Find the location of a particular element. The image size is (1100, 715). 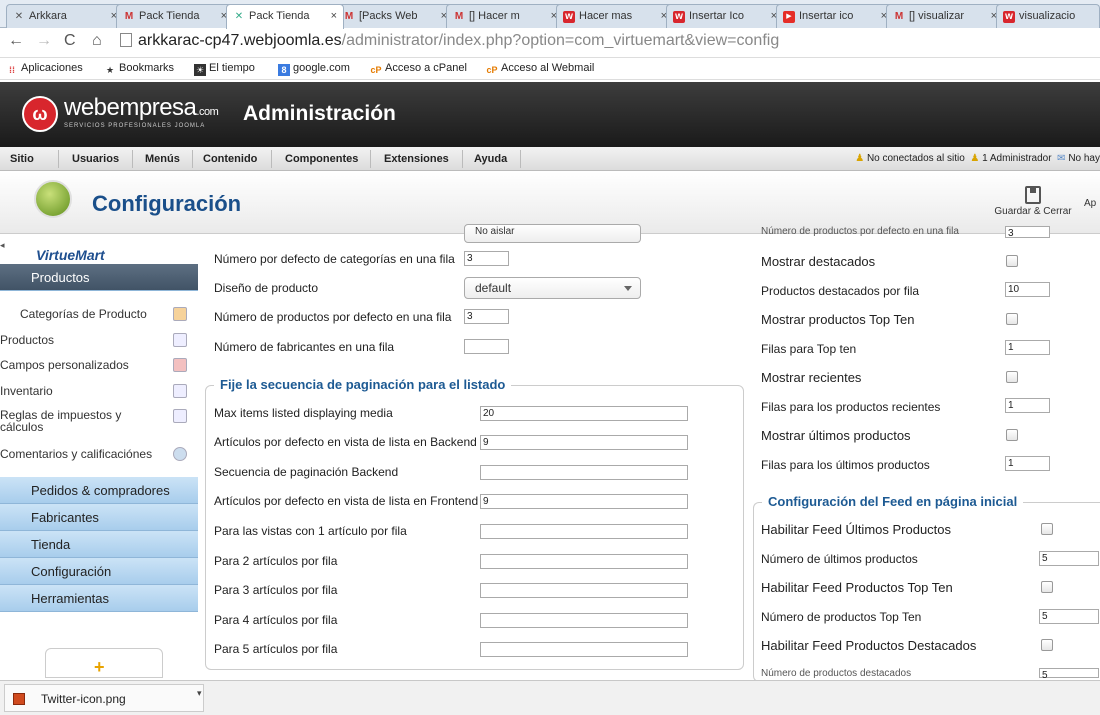

menu-componentes: Componentes is located at coordinates (321, 159).